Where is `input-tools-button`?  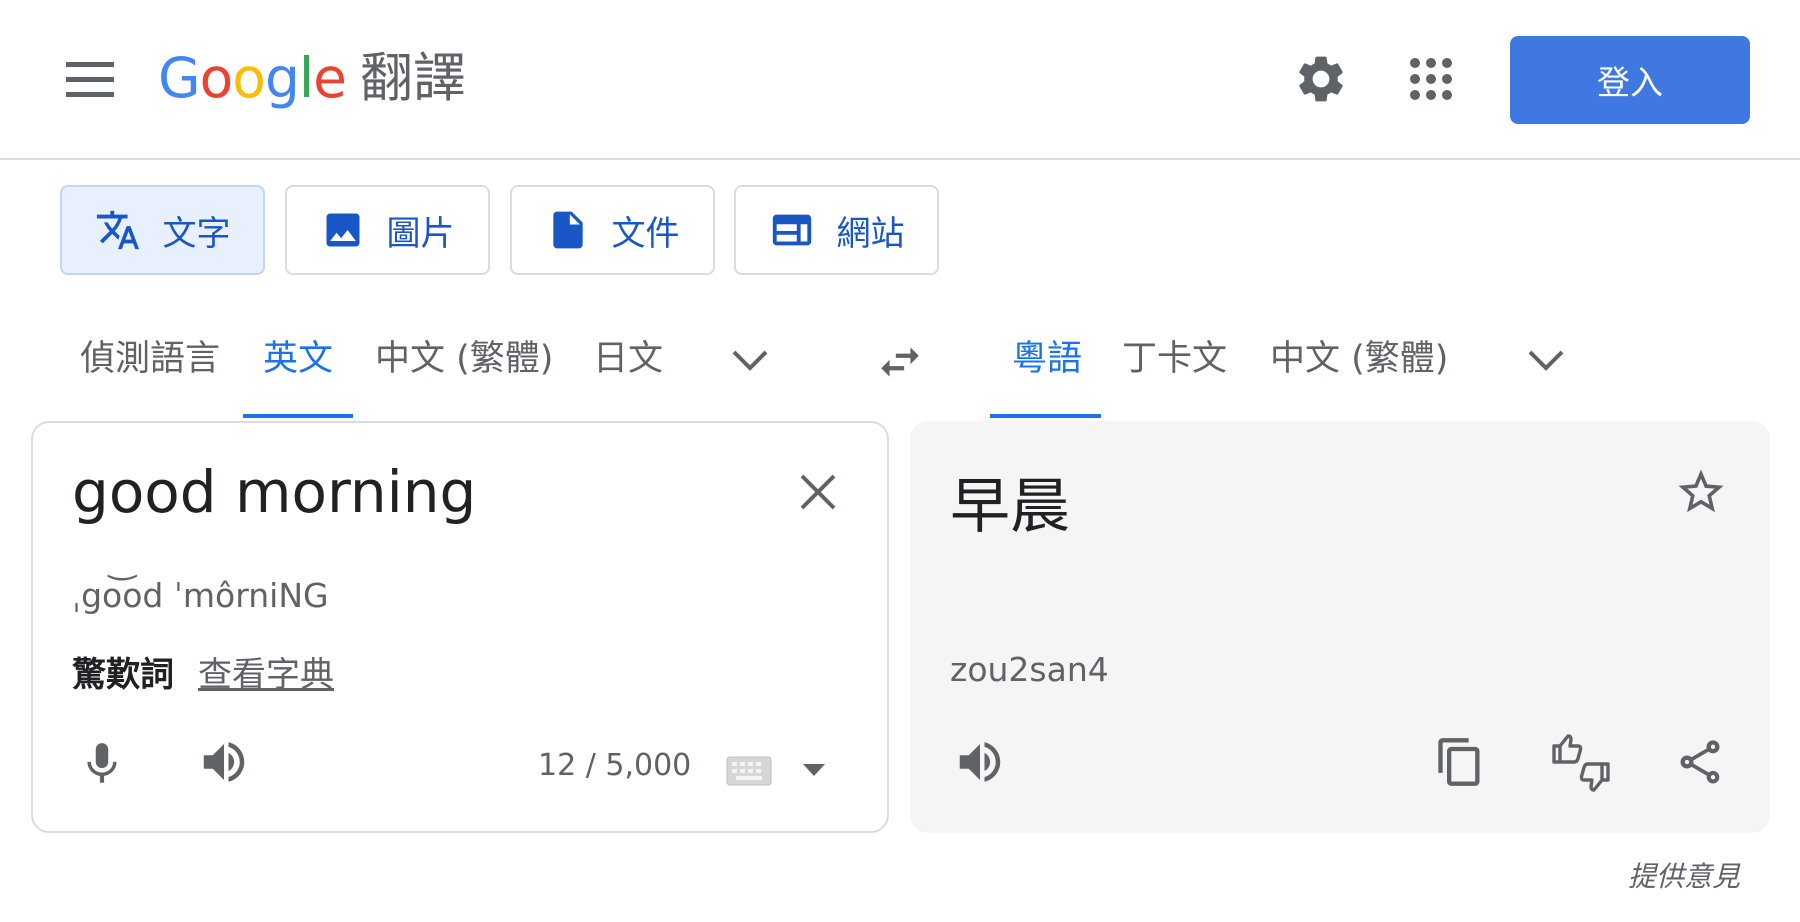 input-tools-button is located at coordinates (749, 771).